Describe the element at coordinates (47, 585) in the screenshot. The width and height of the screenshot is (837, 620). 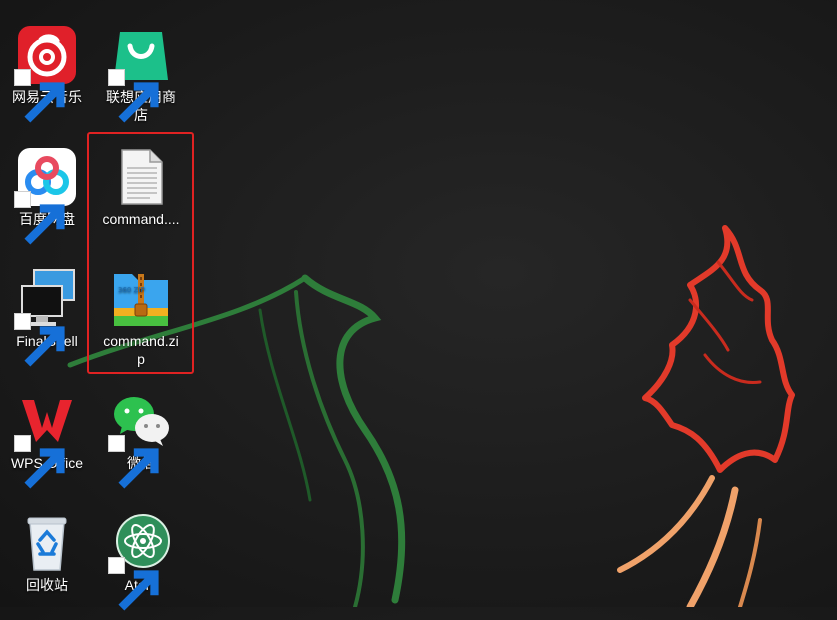
I see `icon-label: 回收站` at that location.